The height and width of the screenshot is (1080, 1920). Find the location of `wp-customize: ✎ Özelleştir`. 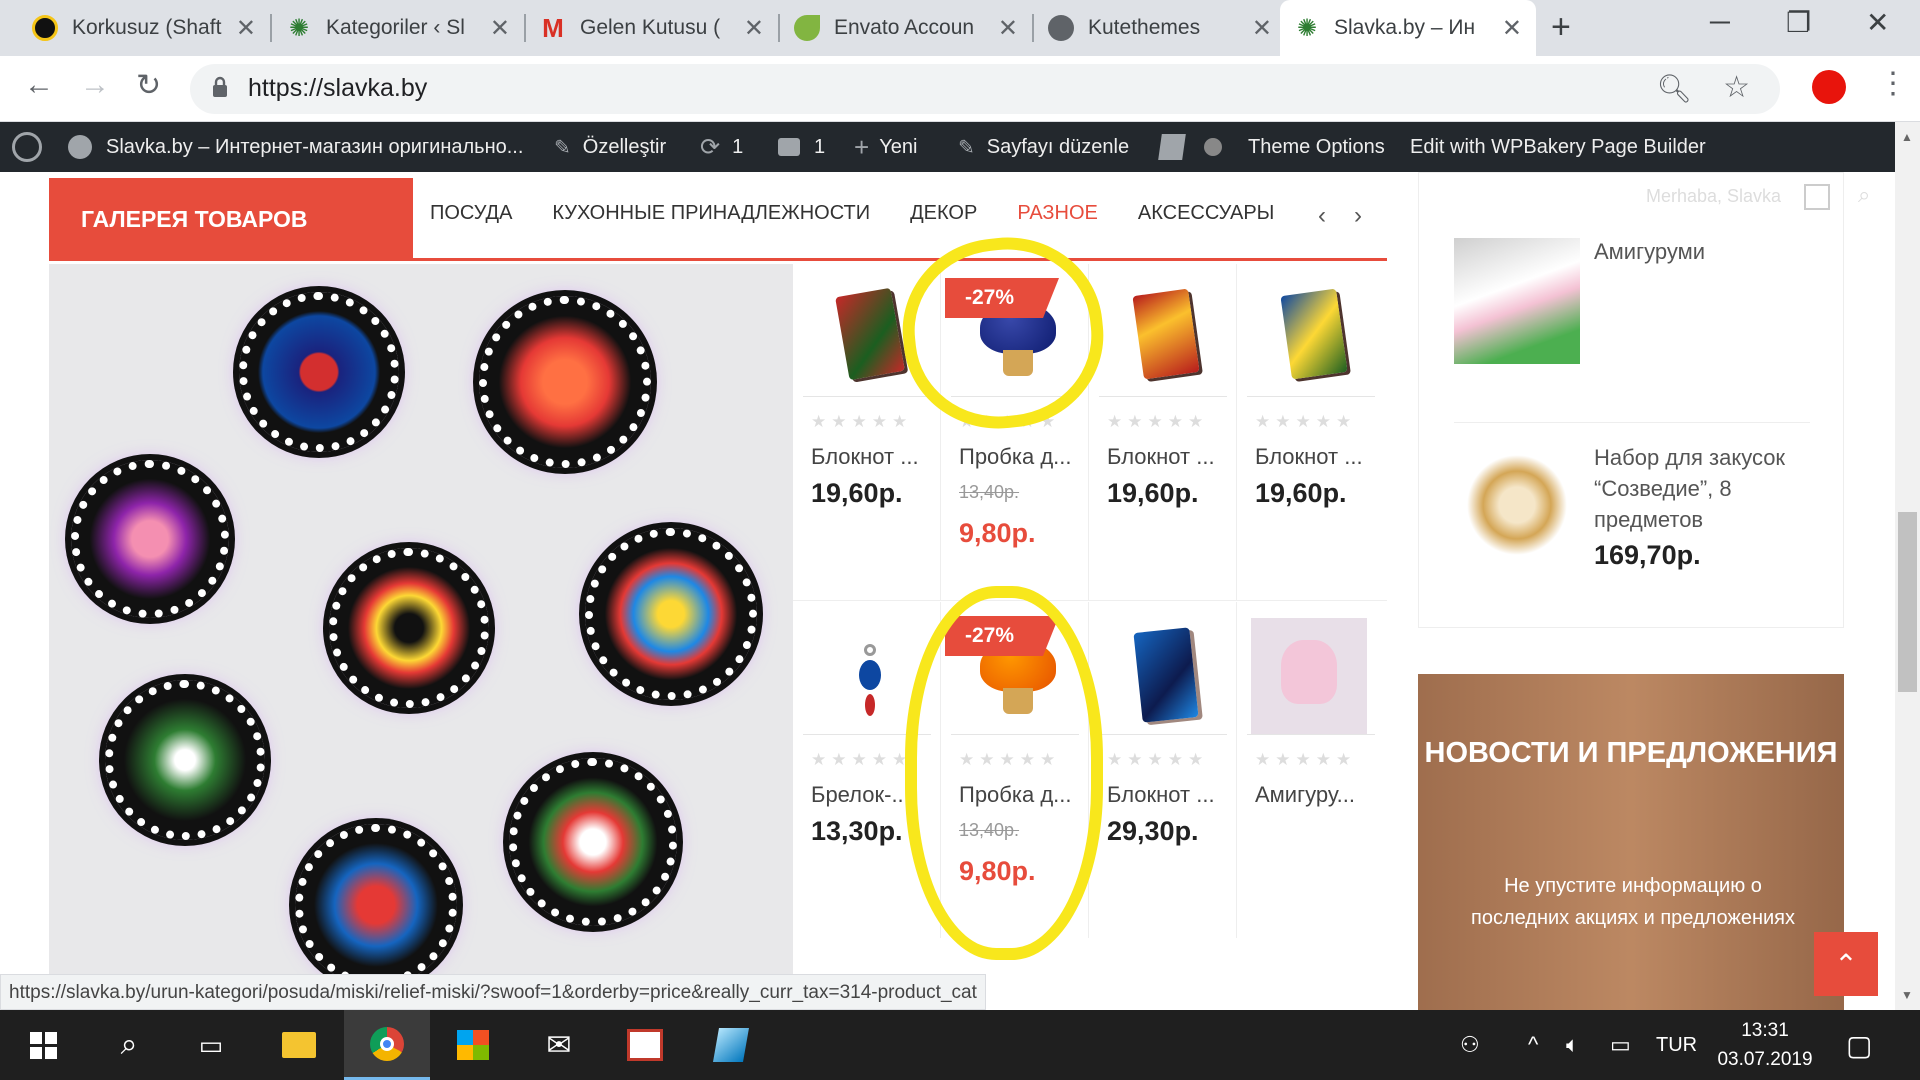

wp-customize: ✎ Özelleştir is located at coordinates (610, 147).